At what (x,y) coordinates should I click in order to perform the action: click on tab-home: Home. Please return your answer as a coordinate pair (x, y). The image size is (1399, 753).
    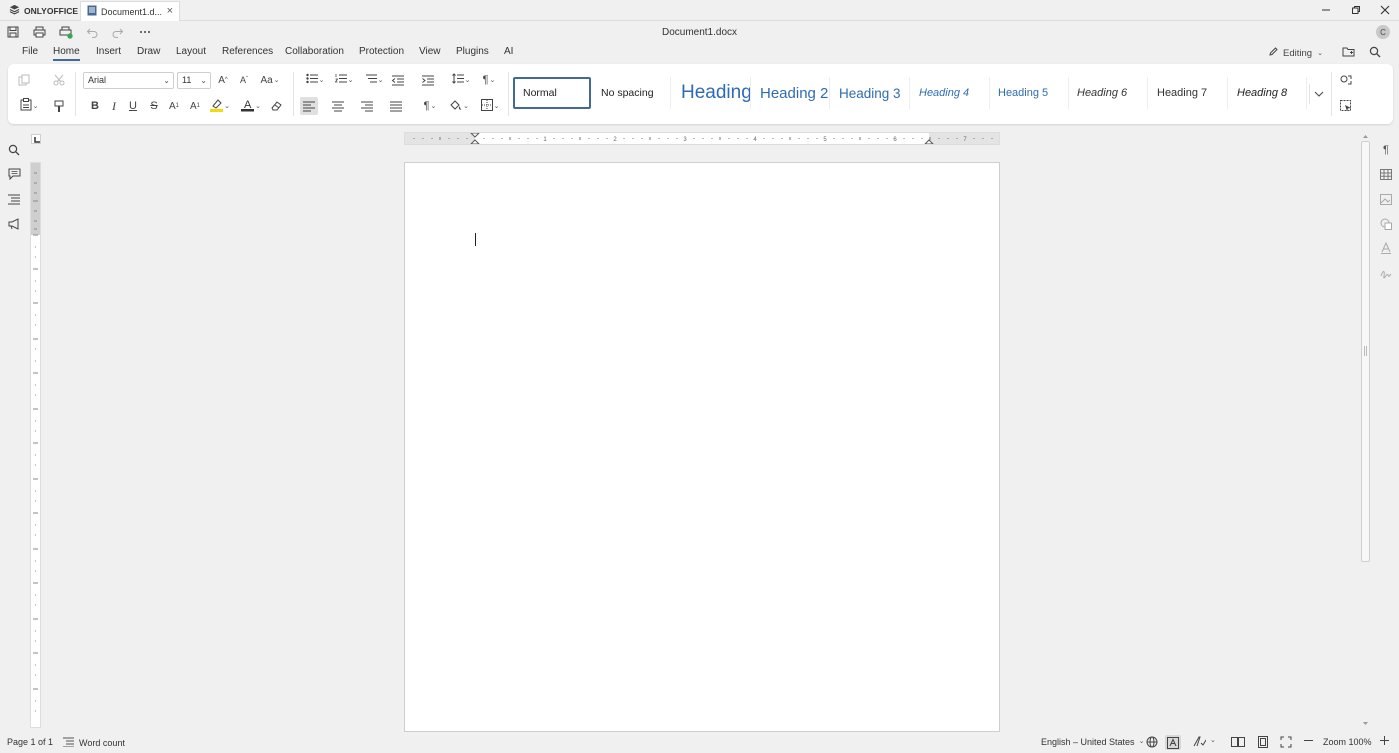
    Looking at the image, I should click on (66, 53).